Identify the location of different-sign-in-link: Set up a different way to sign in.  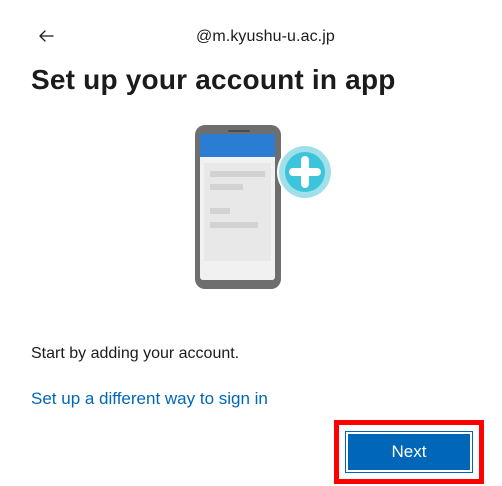
(149, 399).